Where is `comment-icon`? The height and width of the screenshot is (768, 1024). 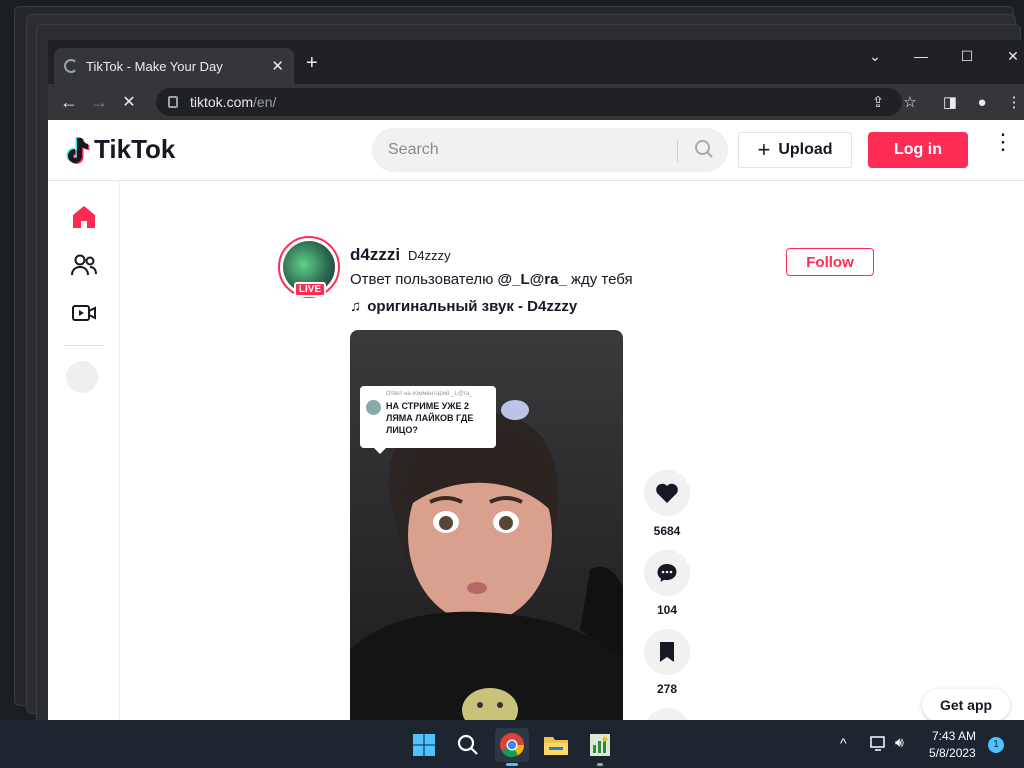
comment-icon is located at coordinates (667, 573).